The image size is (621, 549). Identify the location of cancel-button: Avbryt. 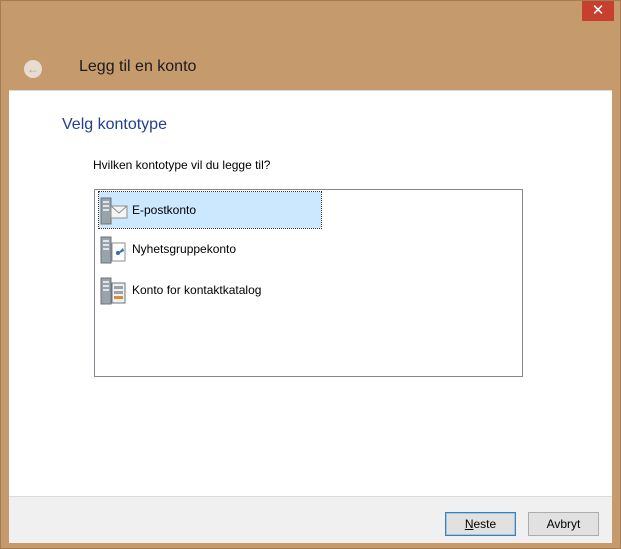
(563, 524).